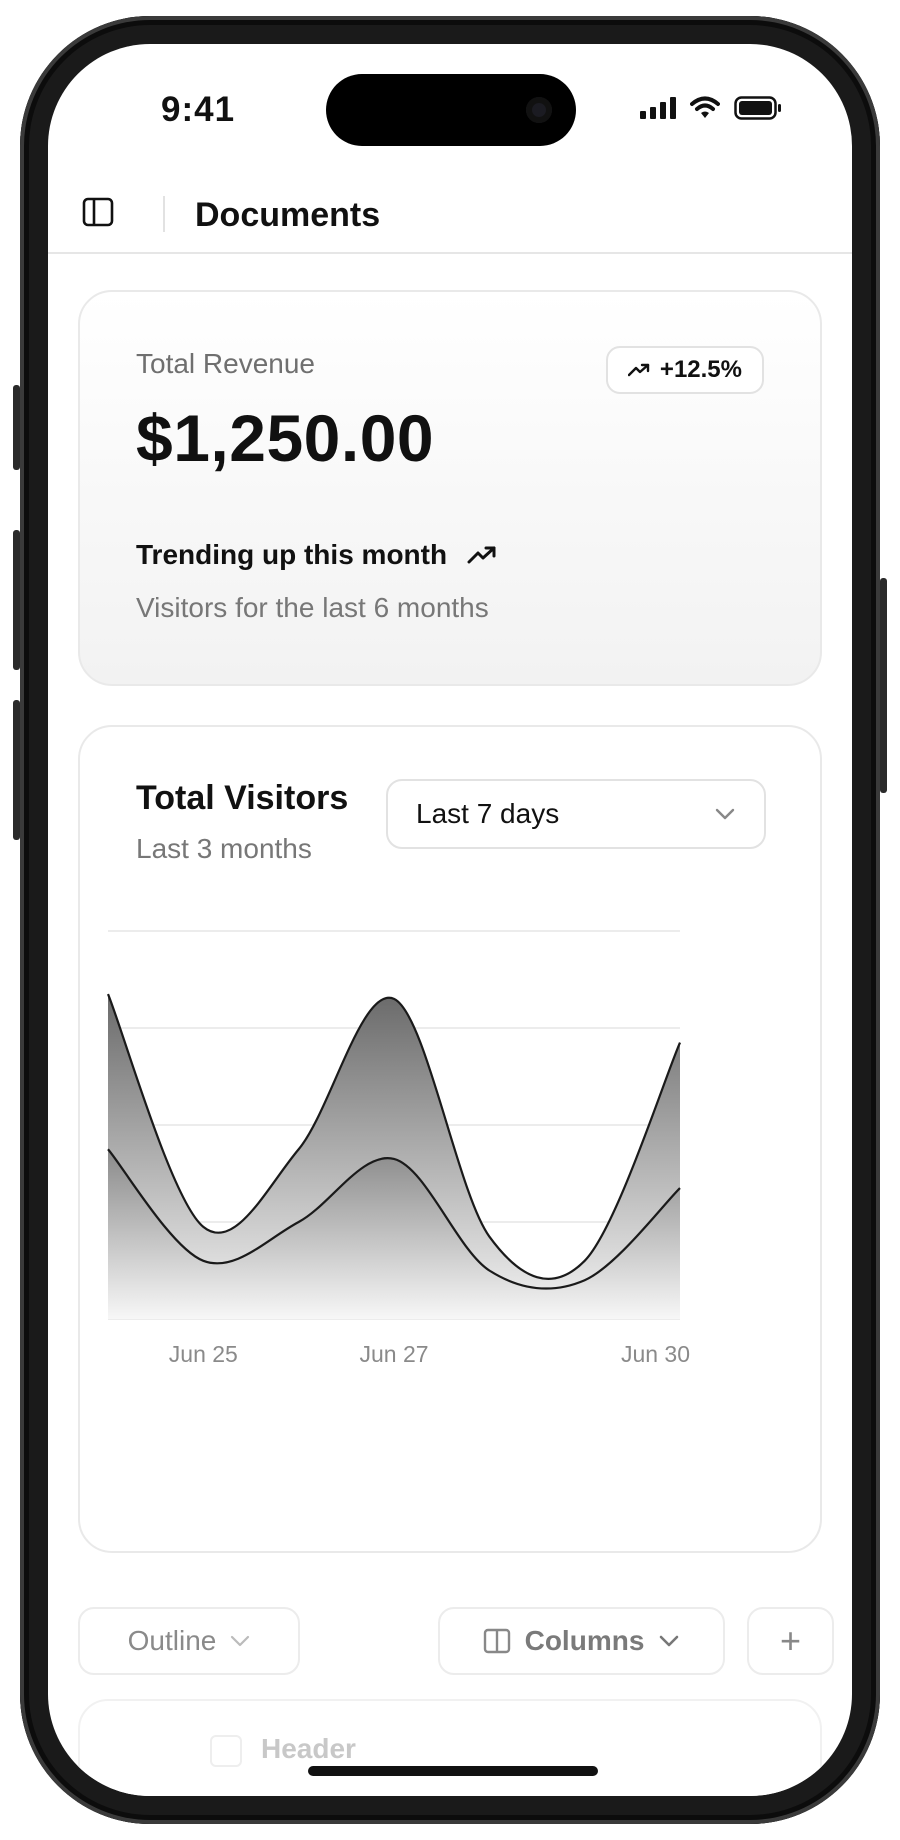 Image resolution: width=900 pixels, height=1840 pixels. I want to click on plus-icon: +, so click(790, 1640).